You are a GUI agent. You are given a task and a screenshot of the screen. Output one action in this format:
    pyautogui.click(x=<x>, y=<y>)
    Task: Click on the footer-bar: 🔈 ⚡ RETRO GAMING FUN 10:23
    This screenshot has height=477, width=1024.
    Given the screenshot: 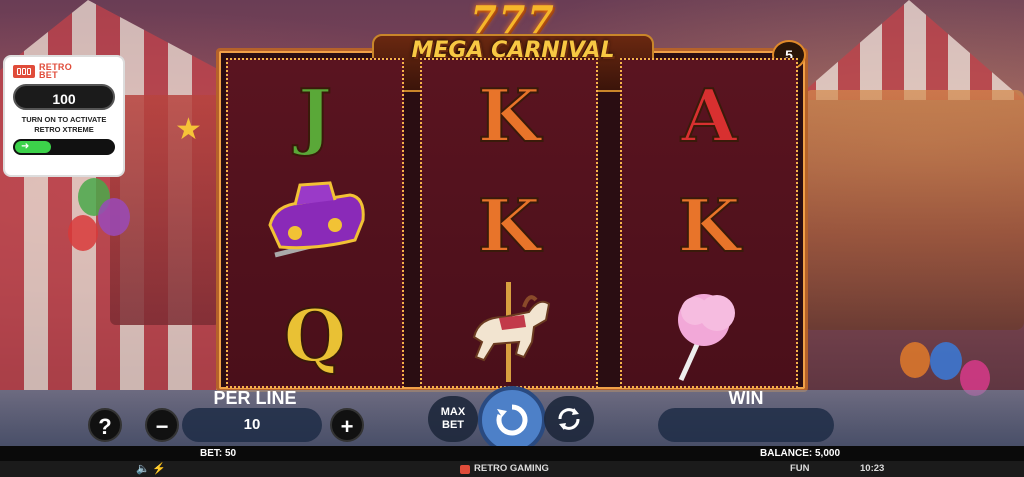 What is the action you would take?
    pyautogui.click(x=512, y=469)
    